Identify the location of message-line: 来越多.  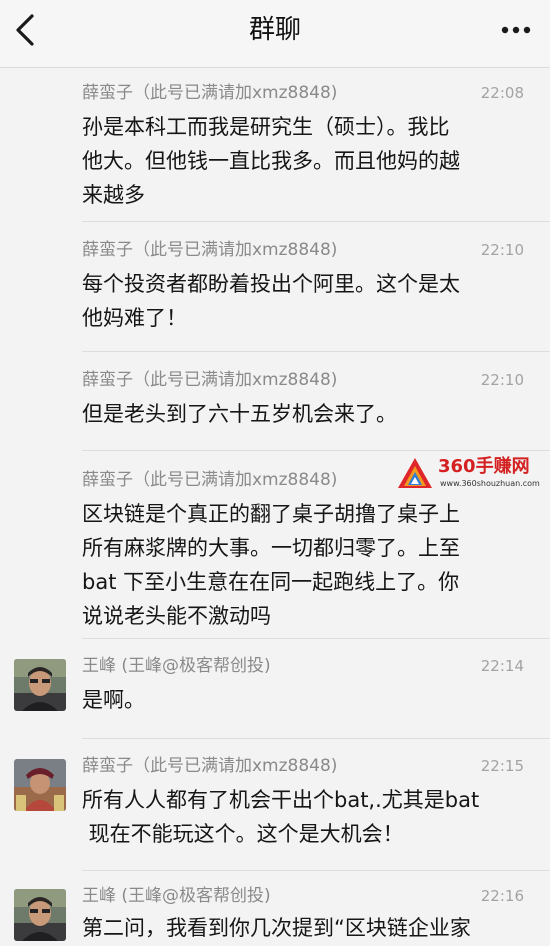
(113, 195).